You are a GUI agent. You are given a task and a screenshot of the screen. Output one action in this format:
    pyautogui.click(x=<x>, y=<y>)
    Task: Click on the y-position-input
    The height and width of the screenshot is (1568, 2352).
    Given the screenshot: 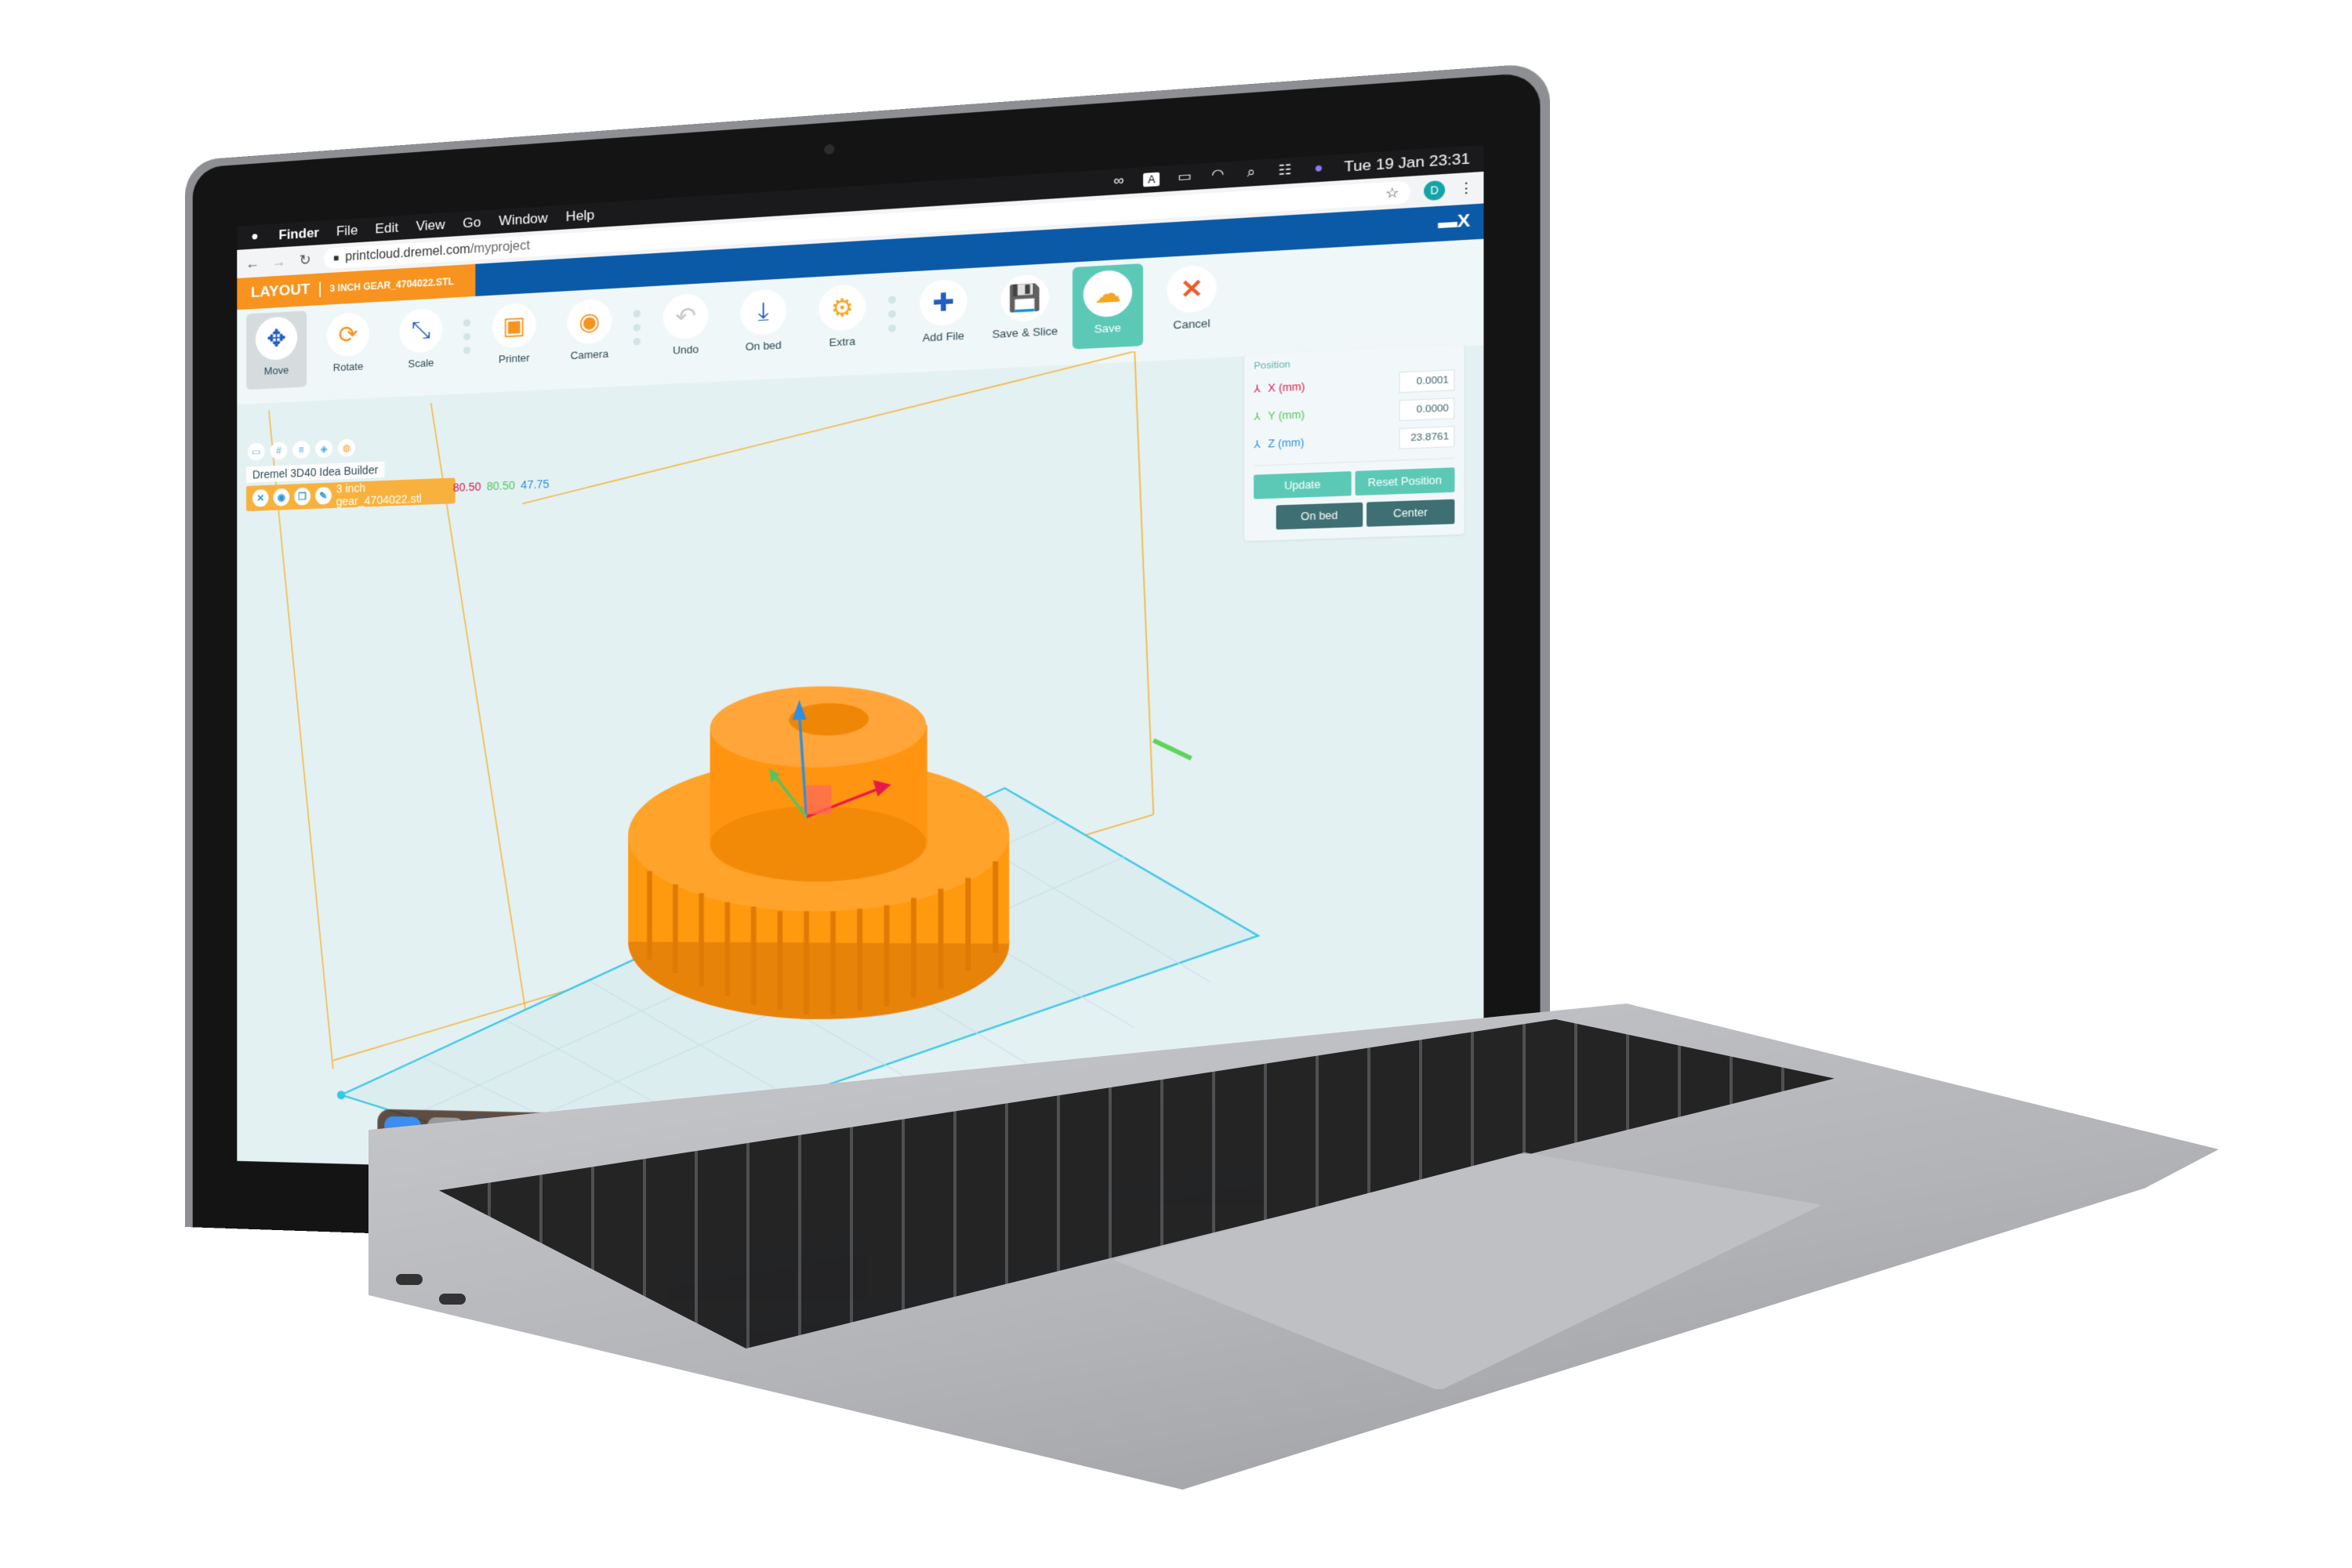 What is the action you would take?
    pyautogui.click(x=1427, y=409)
    